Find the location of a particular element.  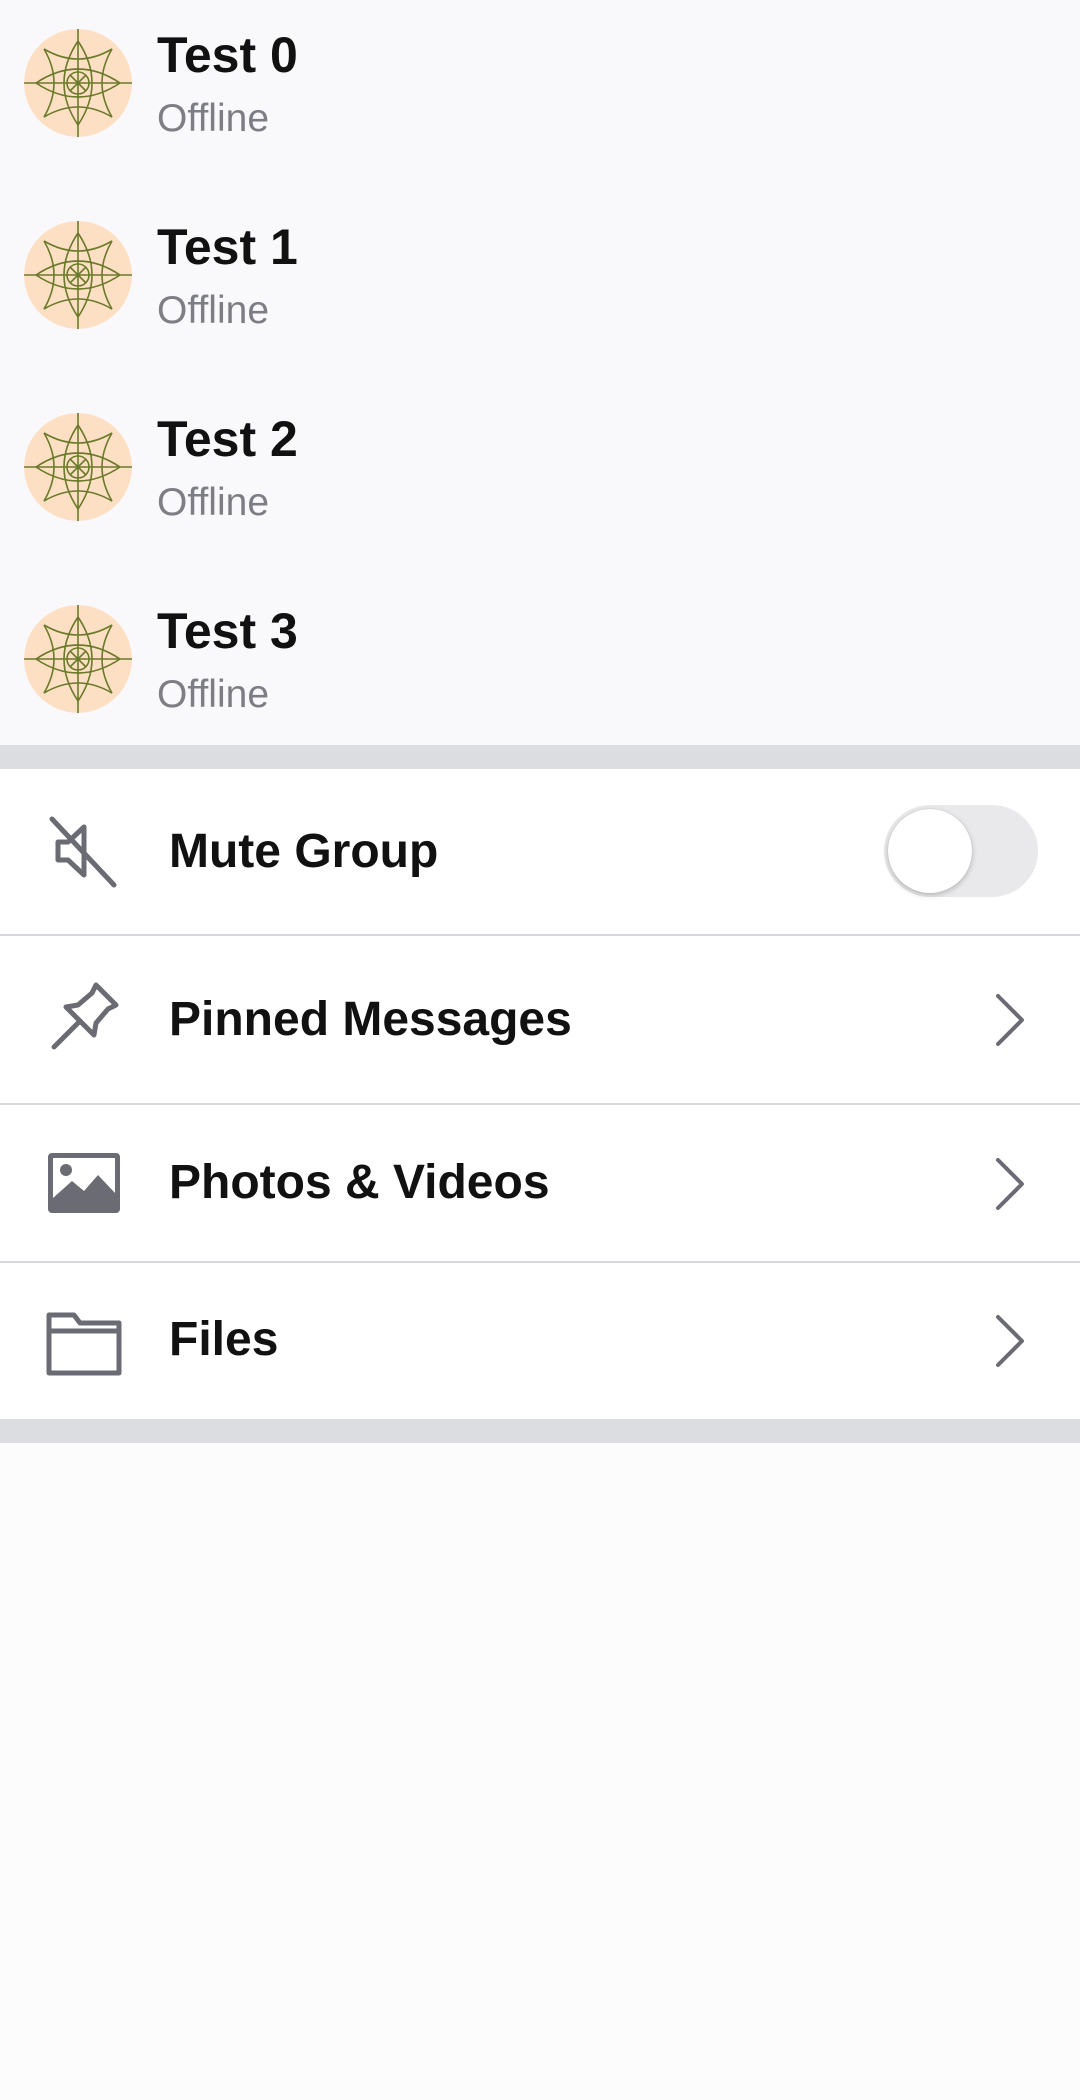

mute-group-row: Mute Group is located at coordinates (540, 852).